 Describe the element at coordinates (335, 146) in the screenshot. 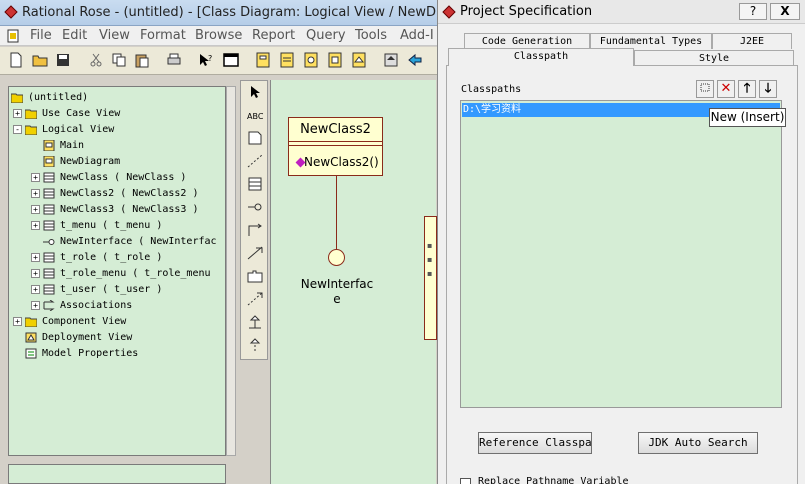

I see `class-newclass2: NewClass2 NewClass2()` at that location.